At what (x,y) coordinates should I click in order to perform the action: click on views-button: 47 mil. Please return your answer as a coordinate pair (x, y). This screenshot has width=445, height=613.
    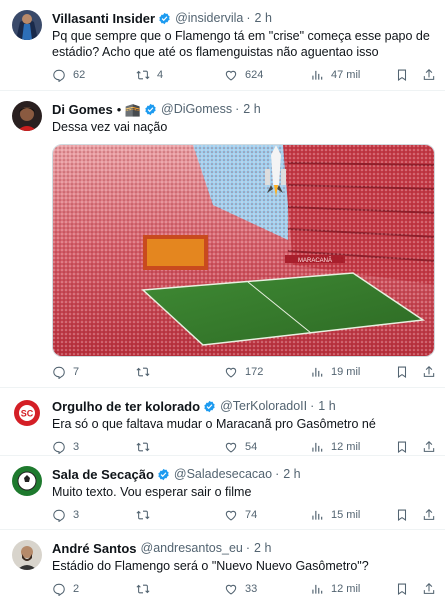
    Looking at the image, I should click on (335, 75).